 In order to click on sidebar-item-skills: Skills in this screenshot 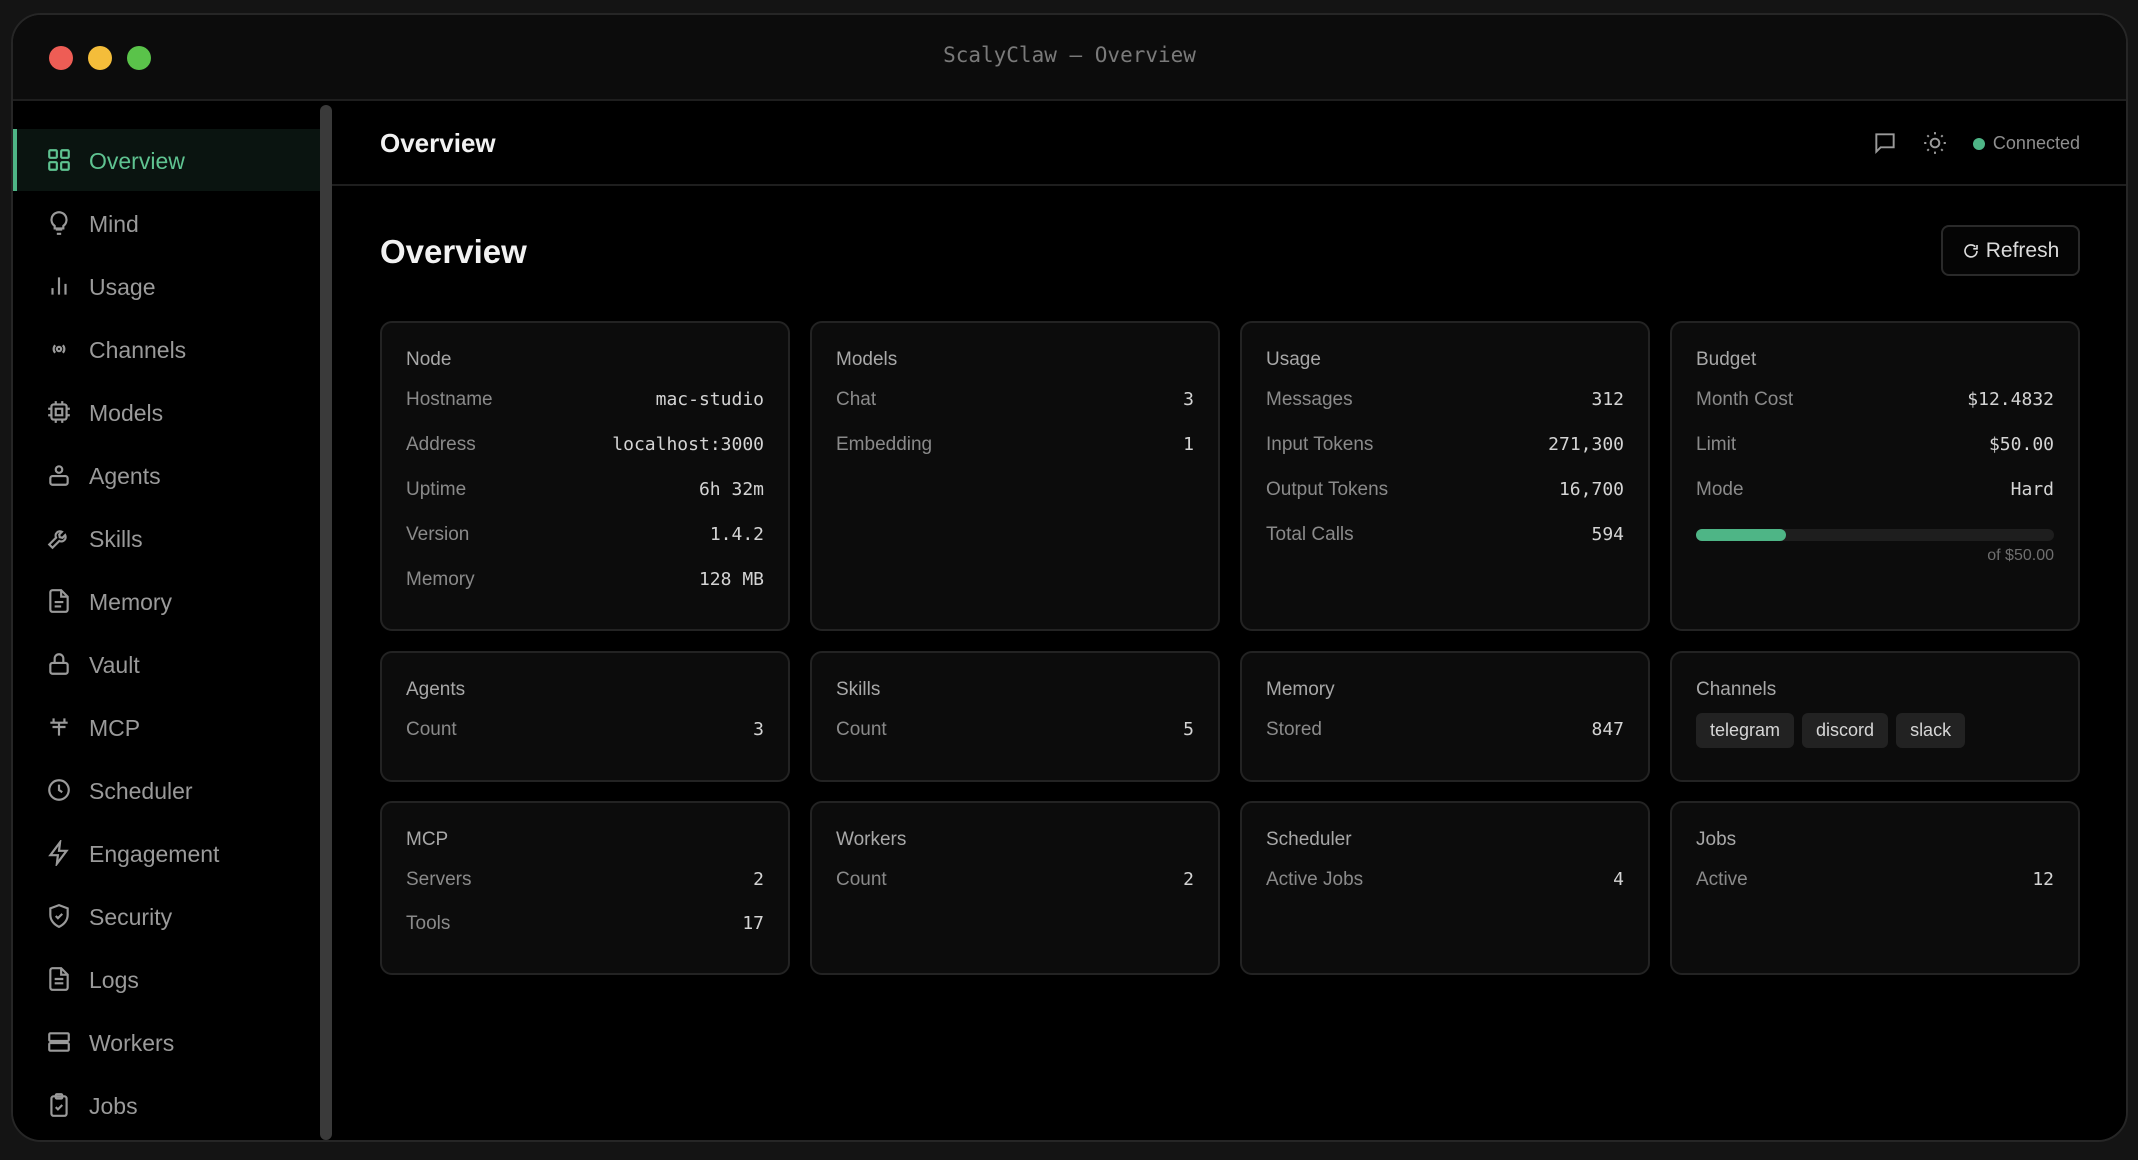, I will do `click(166, 538)`.